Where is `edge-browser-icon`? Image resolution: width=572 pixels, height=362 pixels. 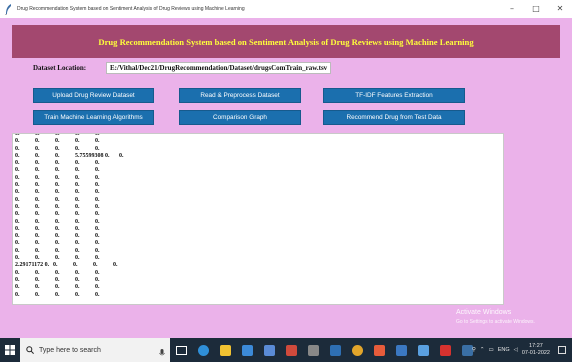
edge-browser-icon is located at coordinates (203, 350).